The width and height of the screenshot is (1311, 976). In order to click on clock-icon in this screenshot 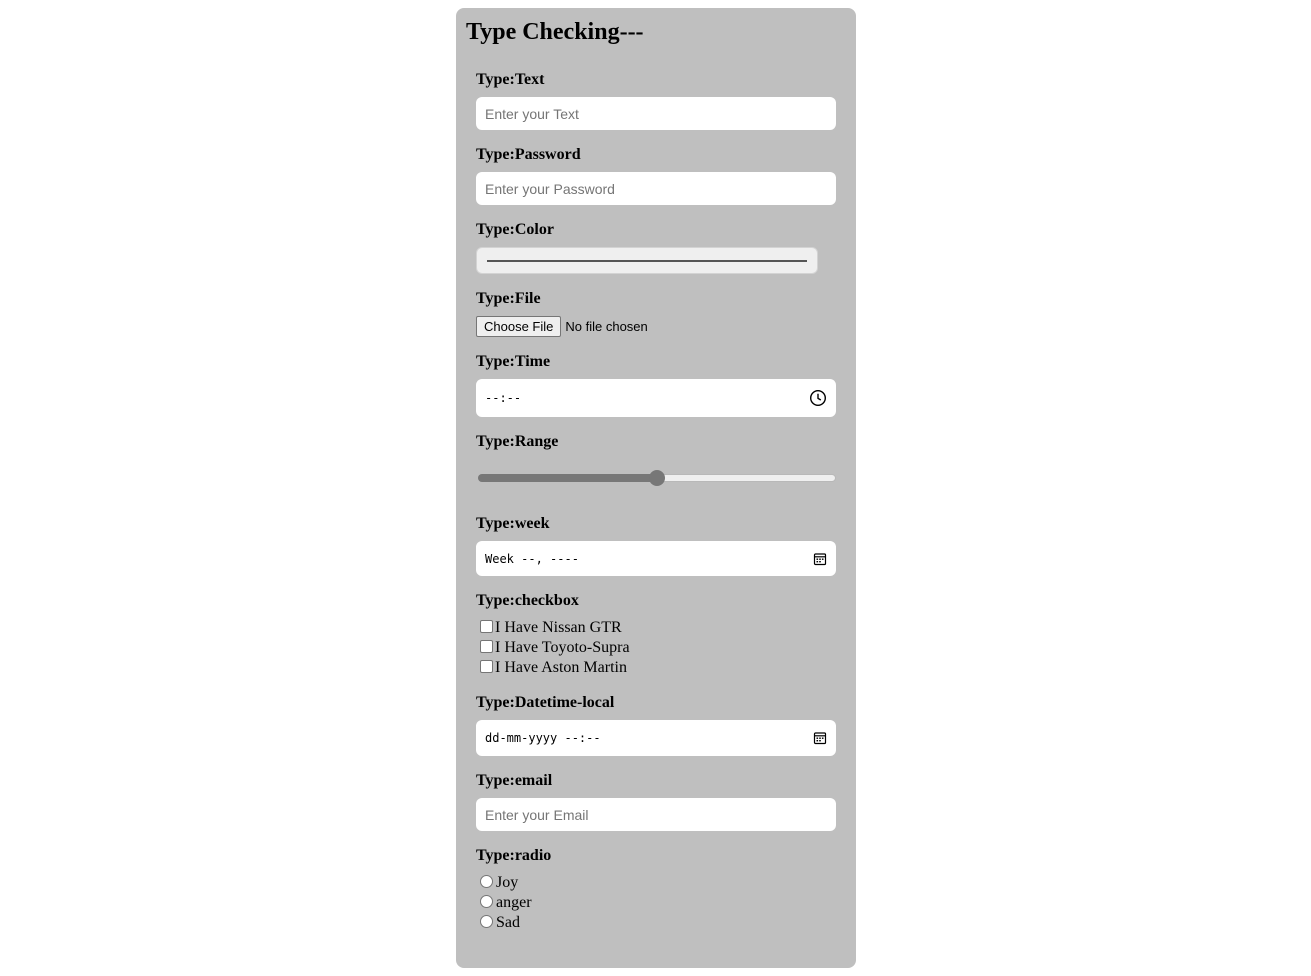, I will do `click(818, 398)`.